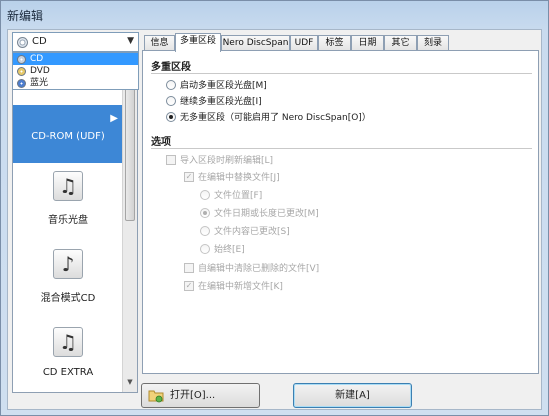 The image size is (549, 416). I want to click on new-files-in-edit-checkbox: ✓ 在编辑中新增文件[K], so click(233, 286).